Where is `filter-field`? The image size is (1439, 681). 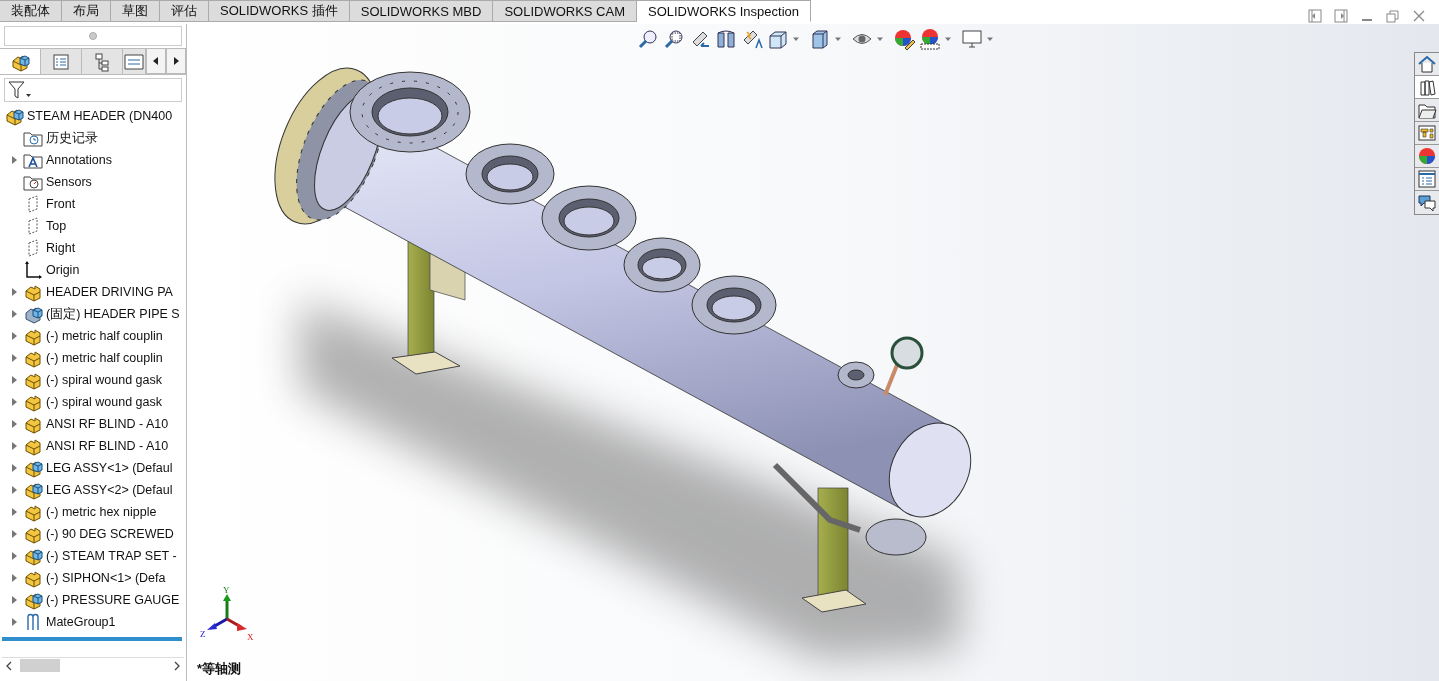 filter-field is located at coordinates (93, 90).